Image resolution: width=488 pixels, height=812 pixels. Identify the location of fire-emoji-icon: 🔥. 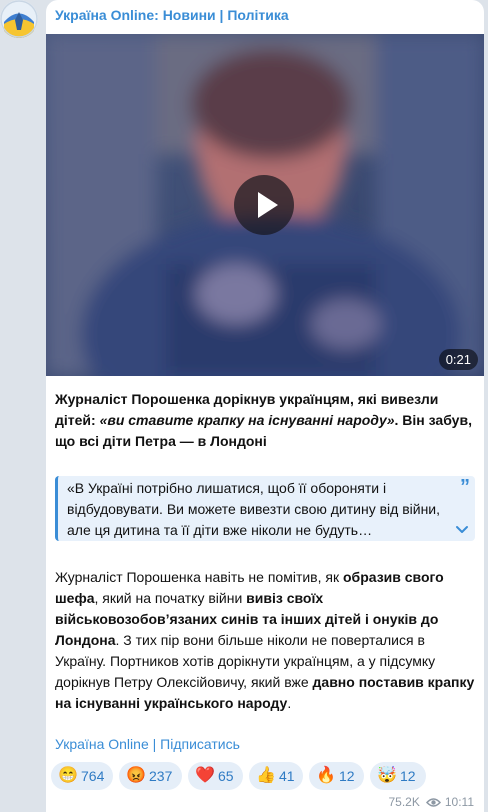
(326, 775).